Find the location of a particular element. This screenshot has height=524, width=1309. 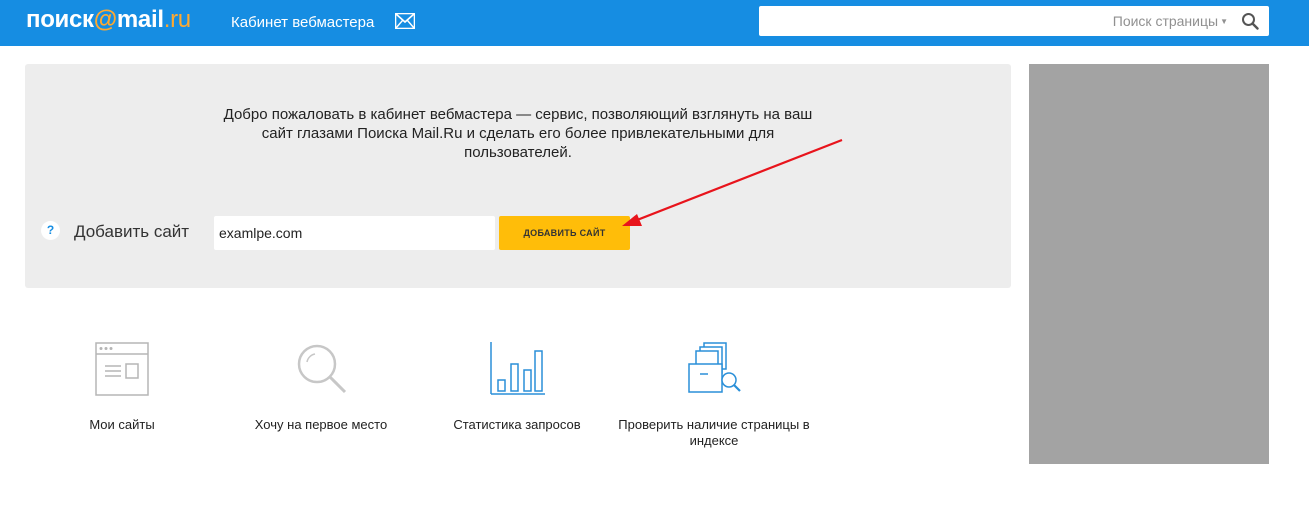

feature-my-sites-label: Мои сайты is located at coordinates (122, 424).